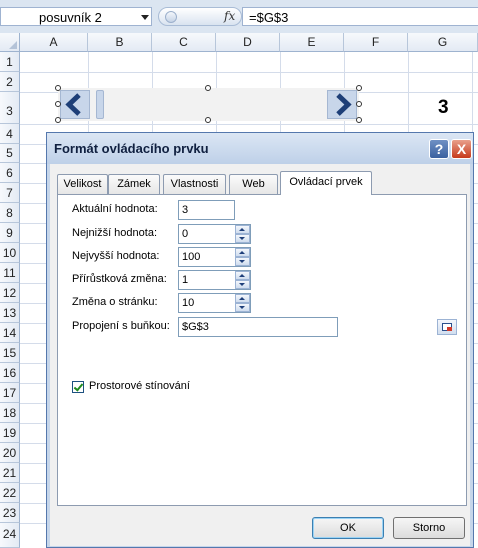 The image size is (478, 548). Describe the element at coordinates (312, 42) in the screenshot. I see `column-header-e: E` at that location.